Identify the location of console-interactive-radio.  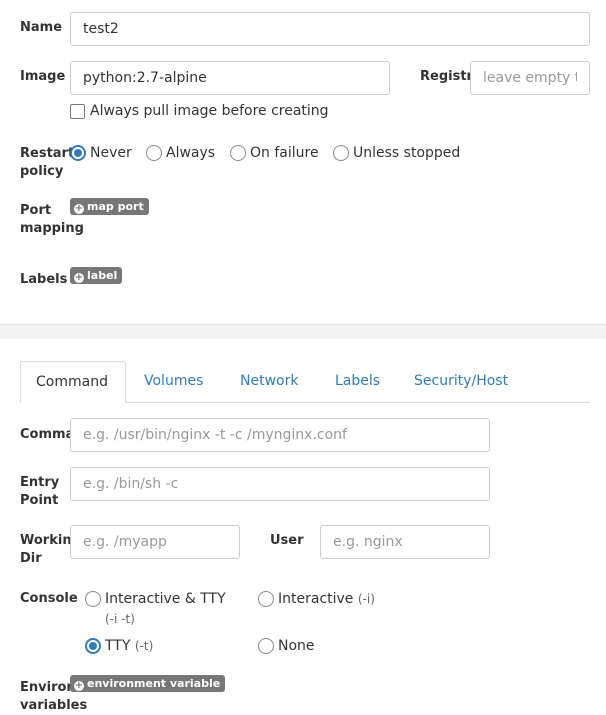
(266, 599).